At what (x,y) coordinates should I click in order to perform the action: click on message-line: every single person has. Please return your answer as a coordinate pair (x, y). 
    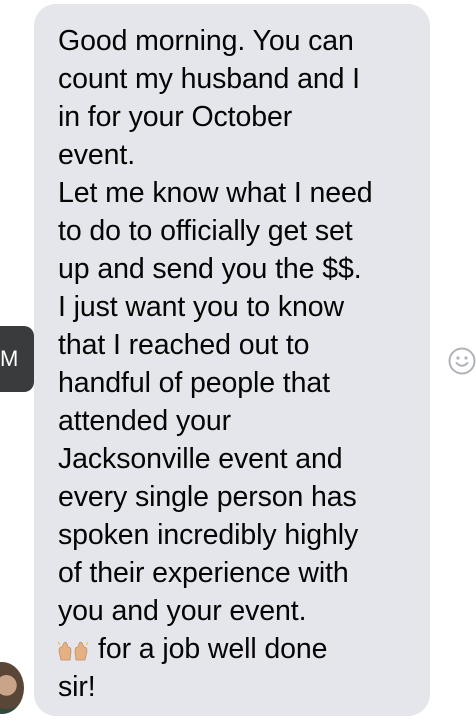
    Looking at the image, I should click on (207, 497).